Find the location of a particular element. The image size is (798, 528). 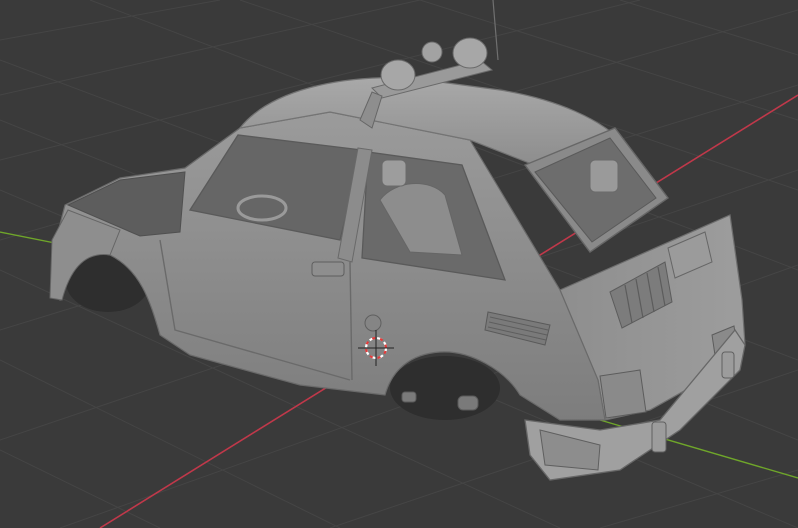

fuel-cap is located at coordinates (373, 323).